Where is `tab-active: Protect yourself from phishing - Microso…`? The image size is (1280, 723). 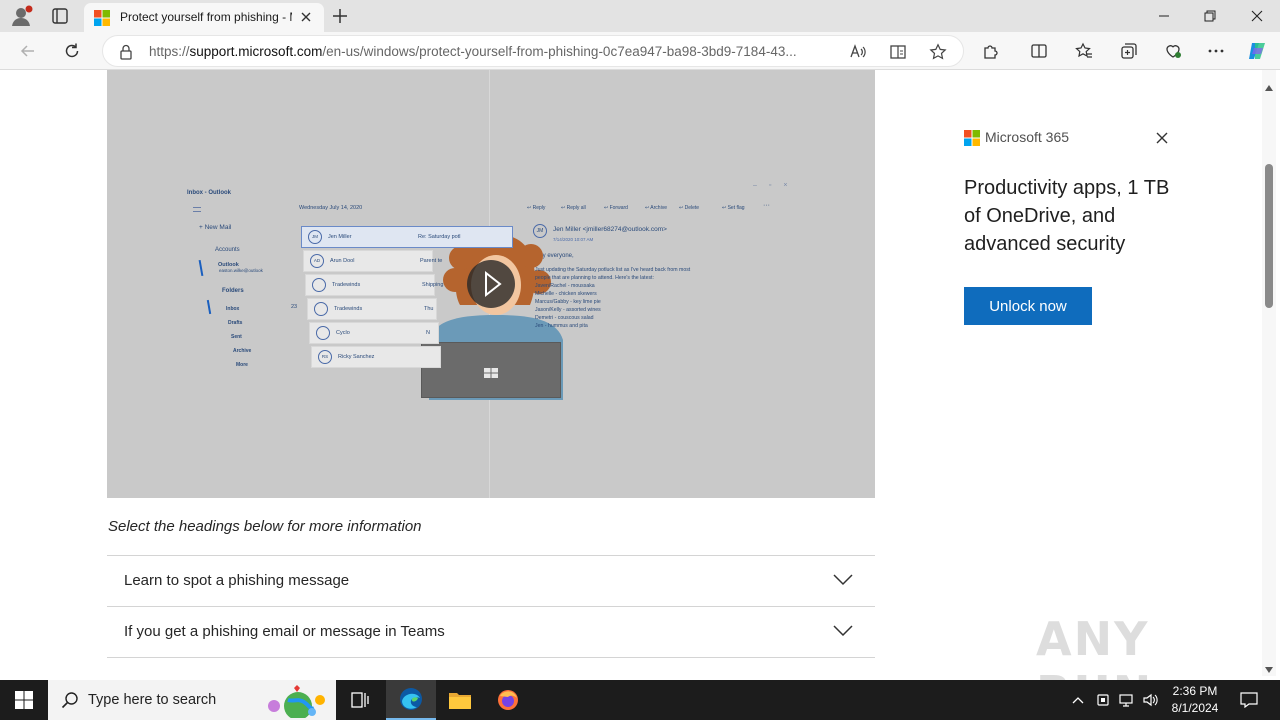
tab-active: Protect yourself from phishing - Microso… is located at coordinates (204, 17).